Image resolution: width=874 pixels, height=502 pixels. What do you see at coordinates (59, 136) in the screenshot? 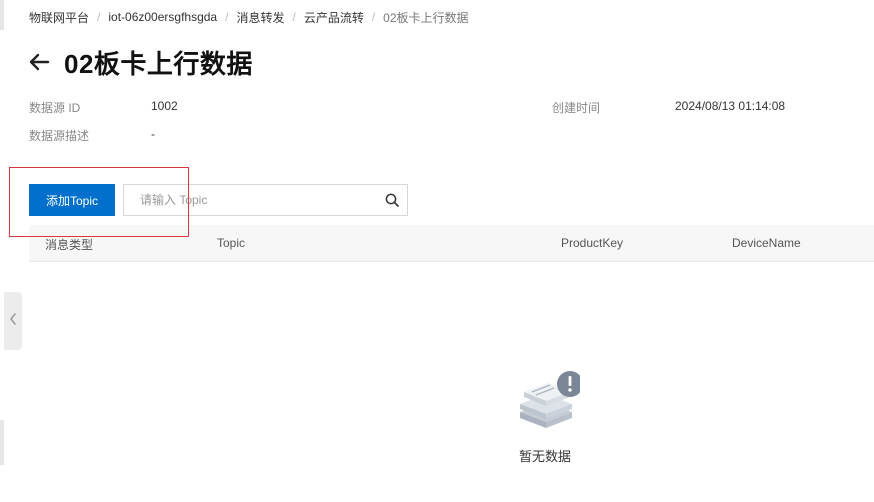
I see `source-description-label: 数据源描述` at bounding box center [59, 136].